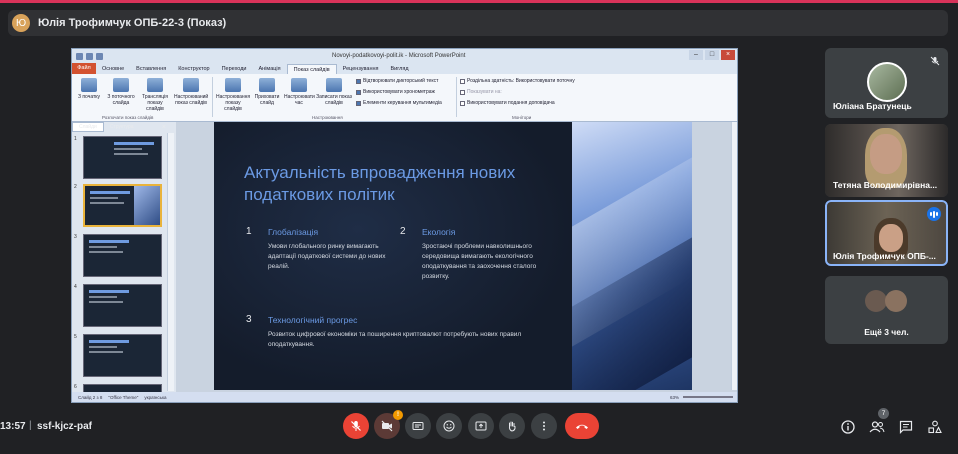 The height and width of the screenshot is (454, 958). I want to click on activities-icon, so click(935, 427).